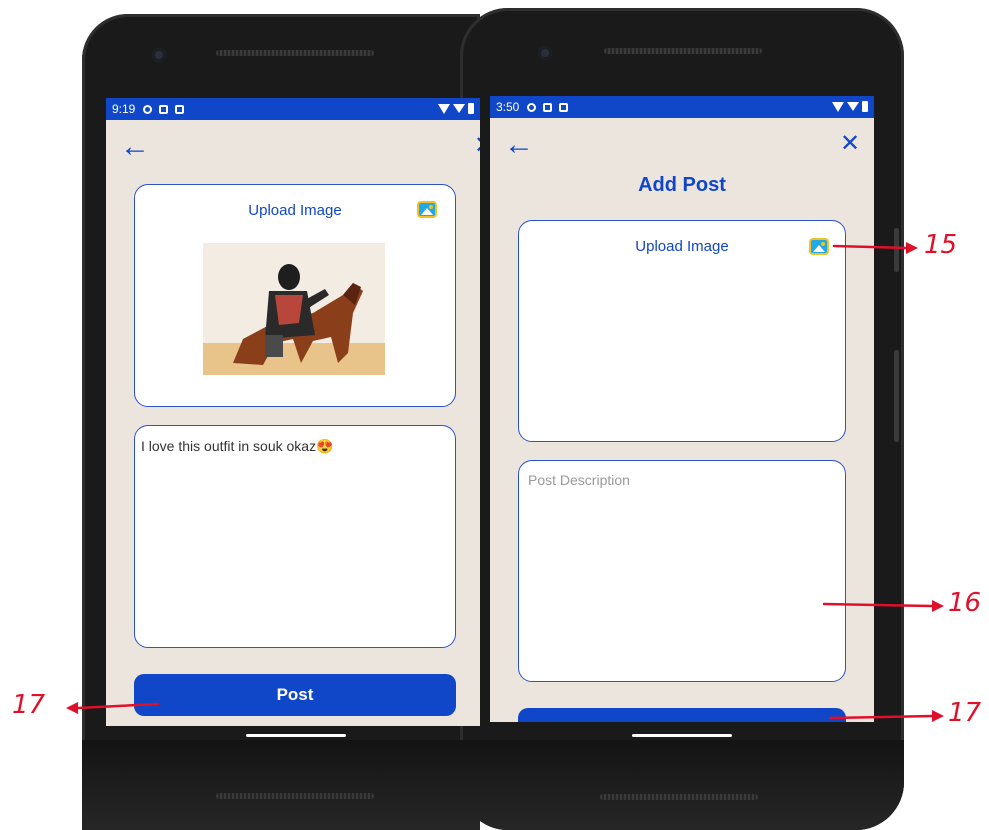 The width and height of the screenshot is (989, 830). I want to click on arrow-17-right, so click(881, 717).